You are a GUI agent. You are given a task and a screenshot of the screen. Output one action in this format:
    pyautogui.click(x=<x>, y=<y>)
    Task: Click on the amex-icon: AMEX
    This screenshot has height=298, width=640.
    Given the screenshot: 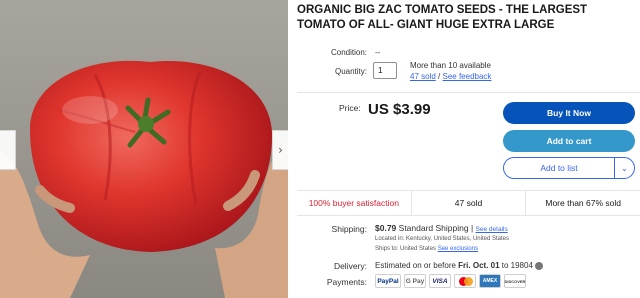 What is the action you would take?
    pyautogui.click(x=490, y=281)
    